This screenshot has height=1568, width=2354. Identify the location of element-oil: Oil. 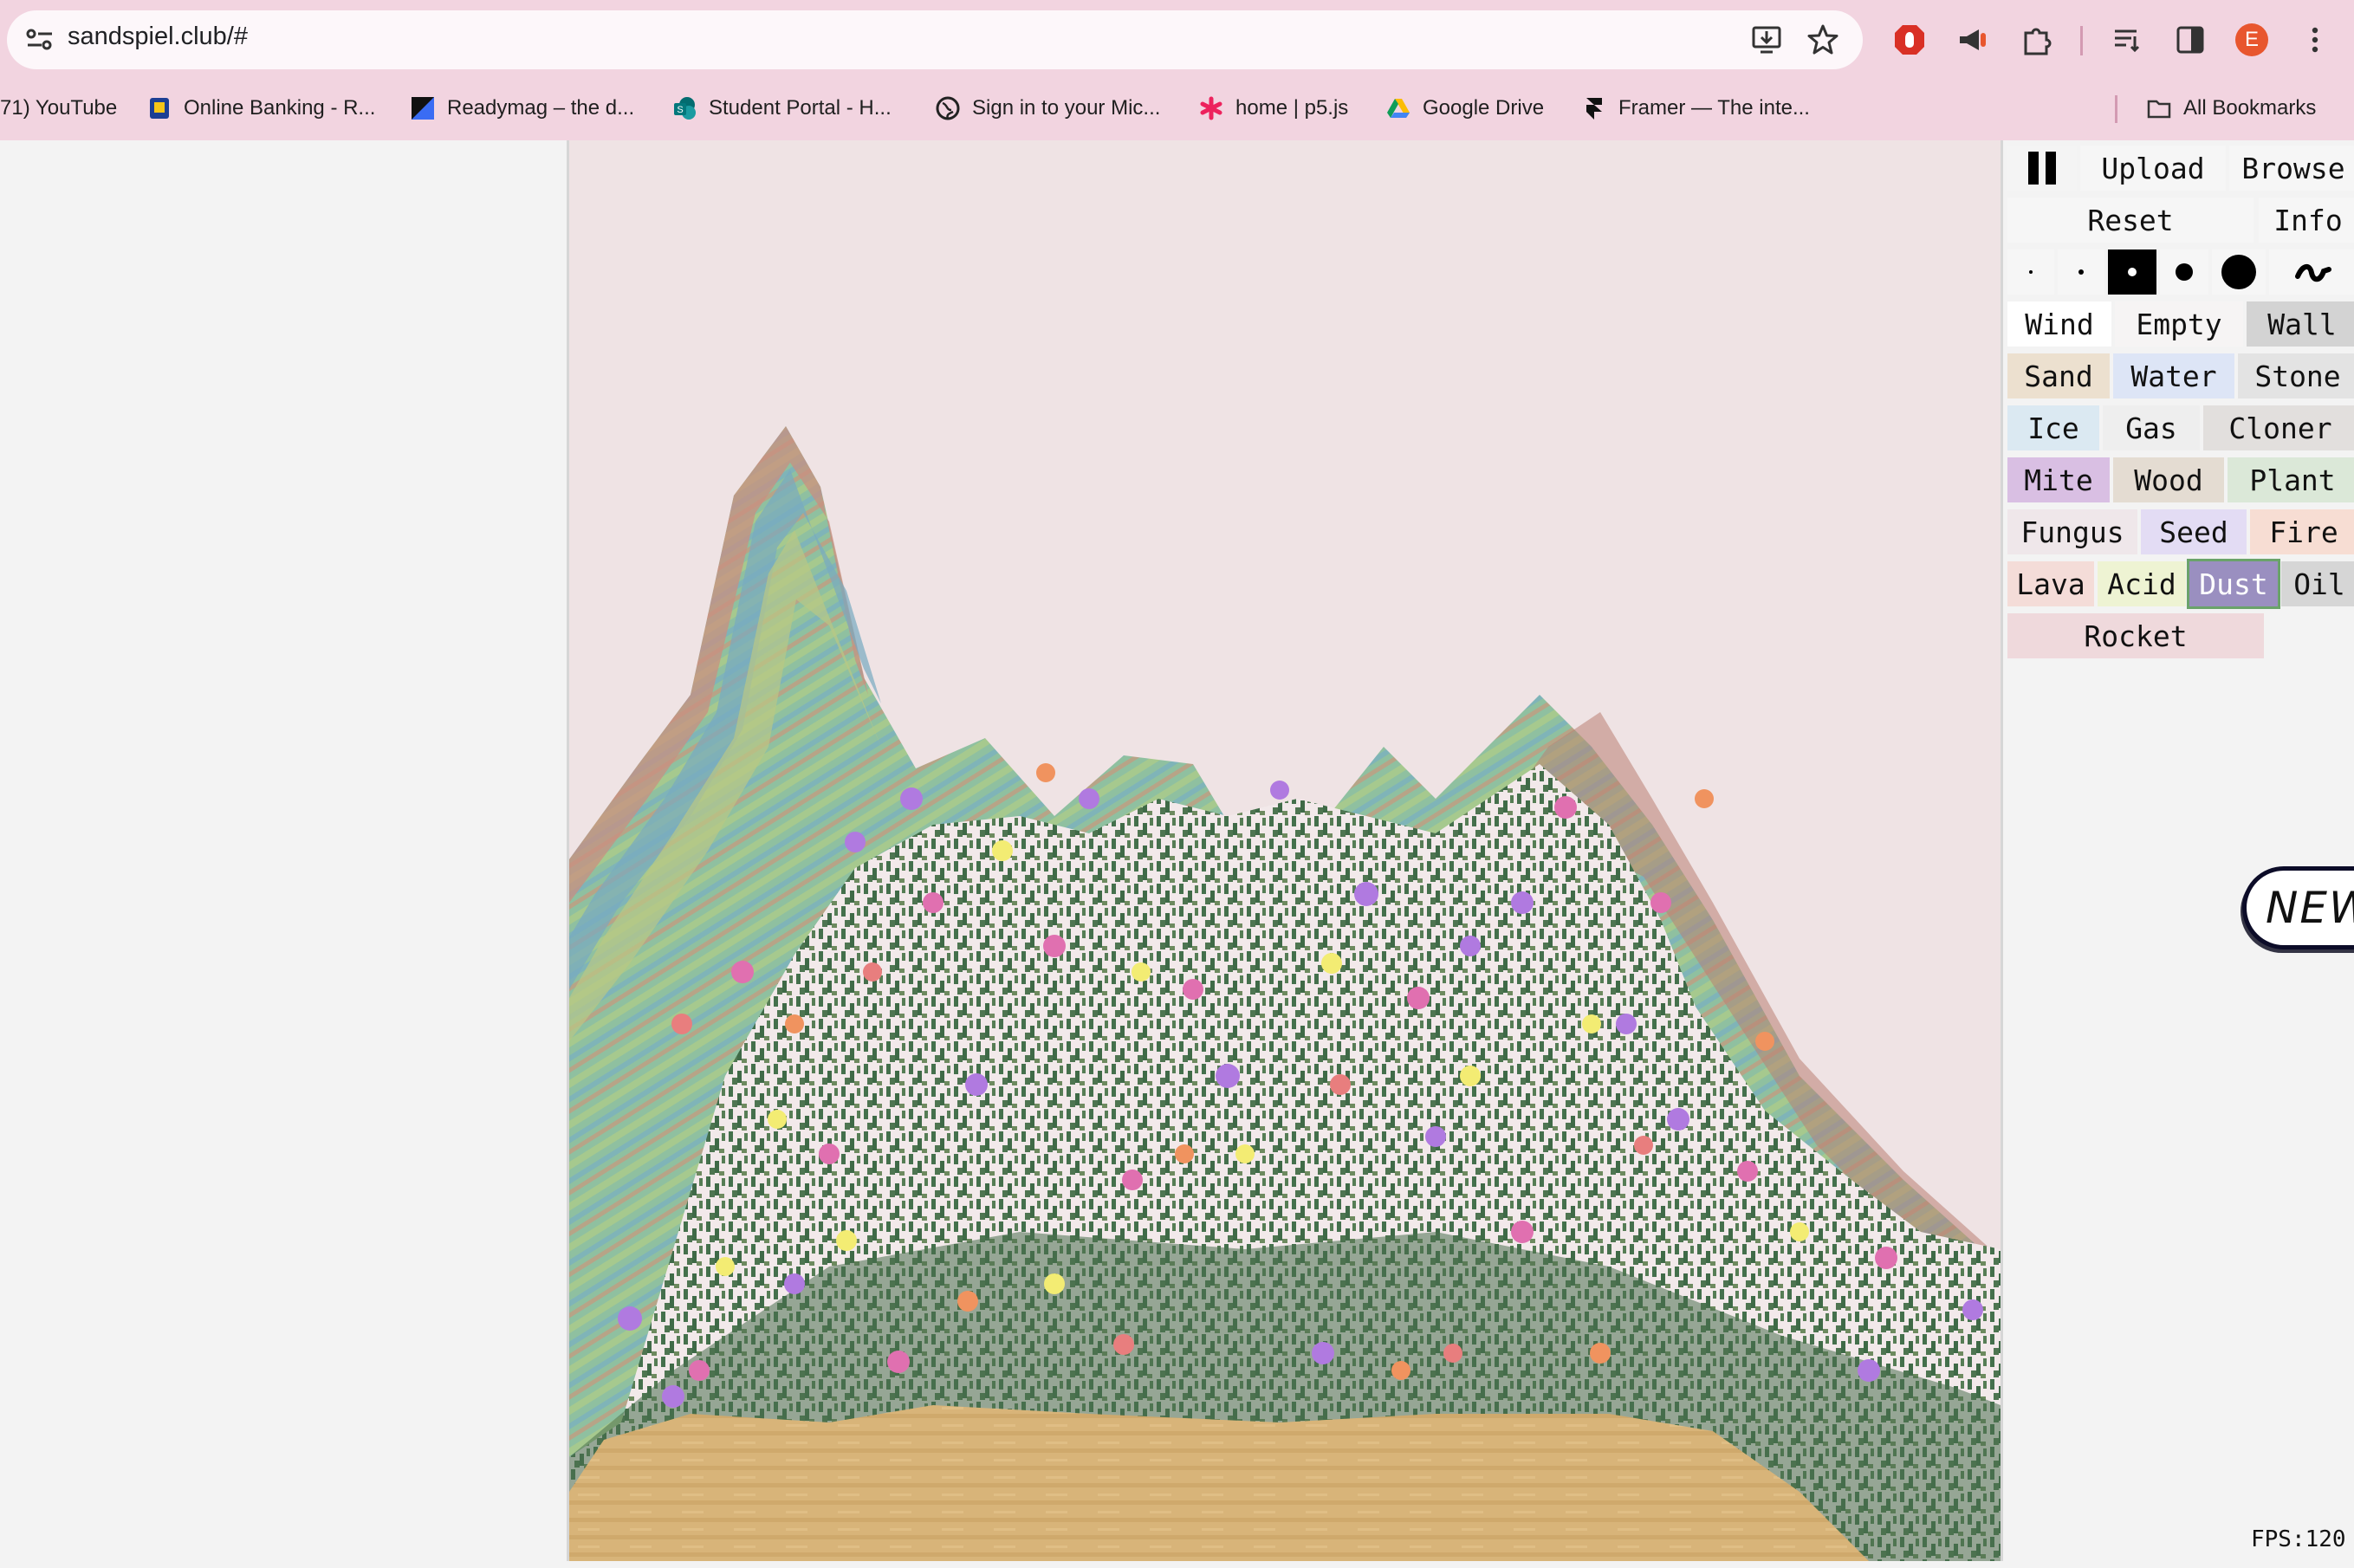
(2317, 583).